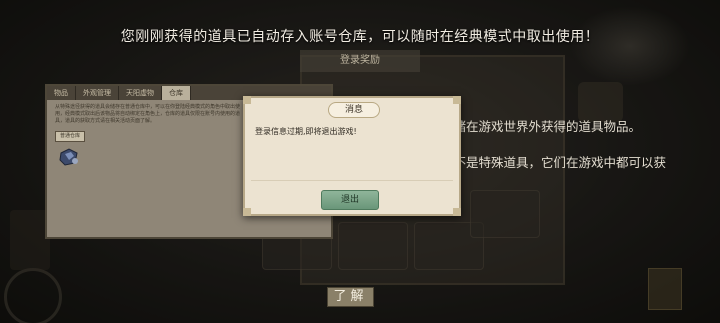  What do you see at coordinates (140, 93) in the screenshot?
I see `tab-tianyang: 天阳虚物` at bounding box center [140, 93].